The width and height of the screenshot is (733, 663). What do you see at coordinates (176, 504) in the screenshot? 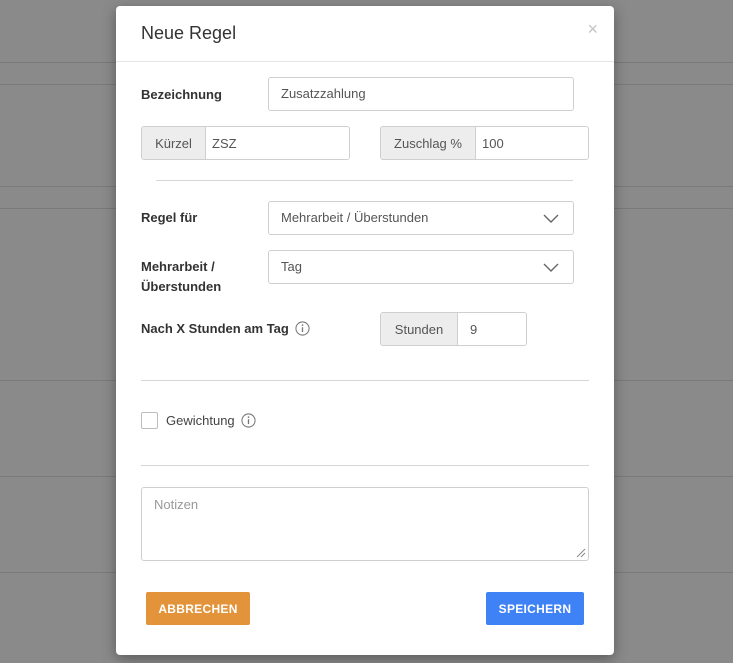
I see `notizen-placeholder: Notizen` at bounding box center [176, 504].